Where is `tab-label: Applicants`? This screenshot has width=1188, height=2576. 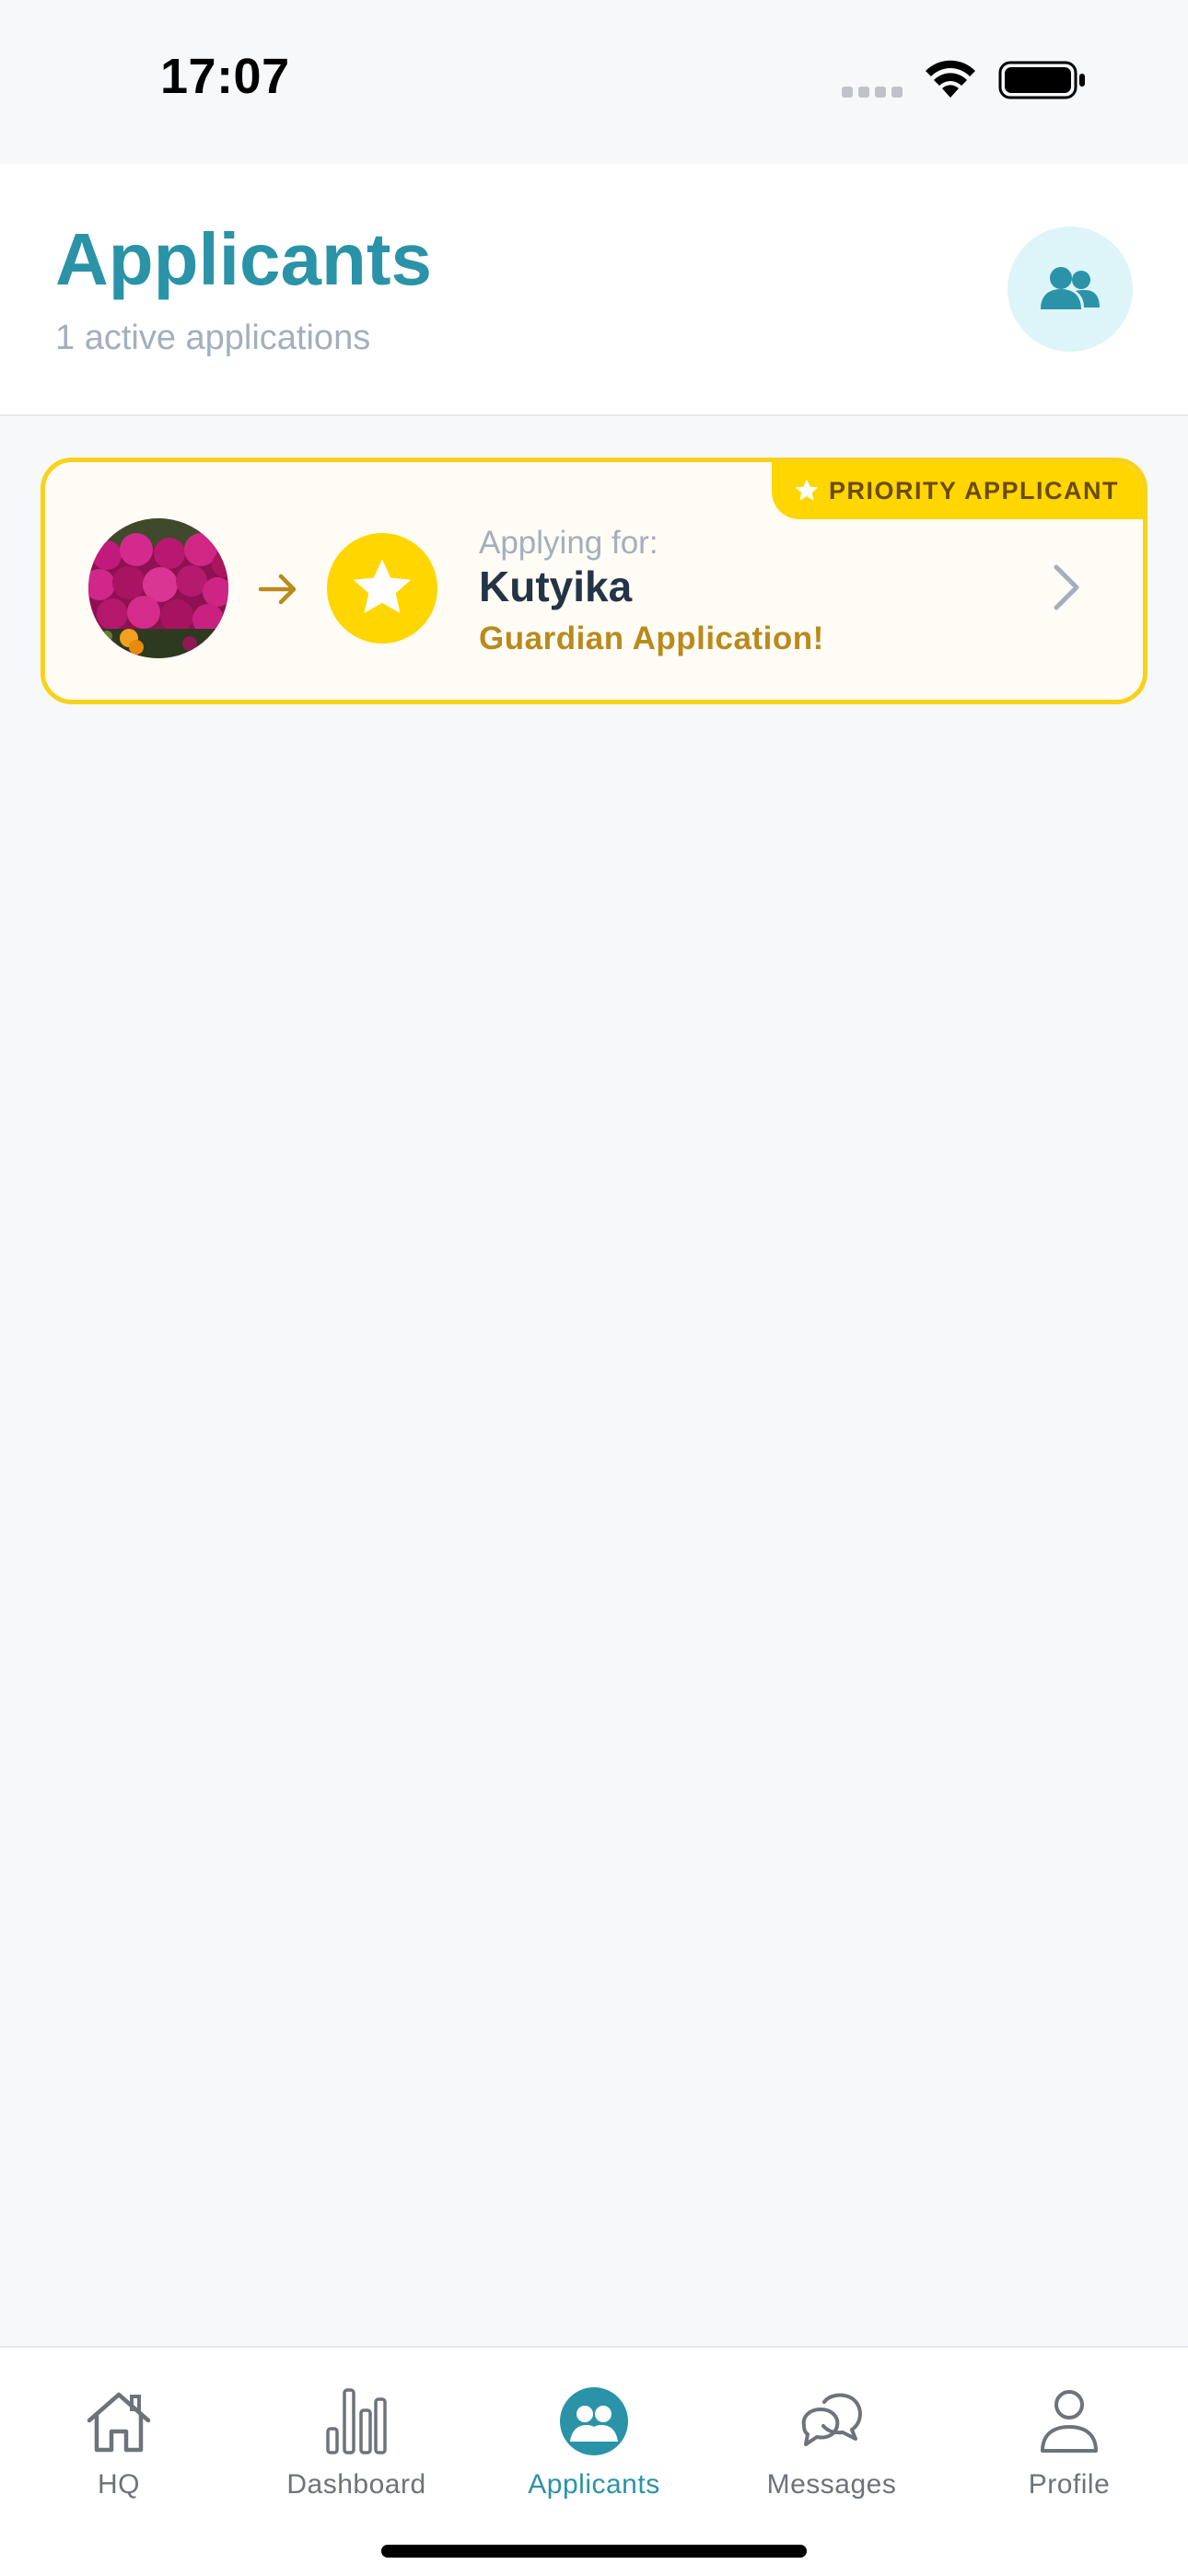 tab-label: Applicants is located at coordinates (594, 2484).